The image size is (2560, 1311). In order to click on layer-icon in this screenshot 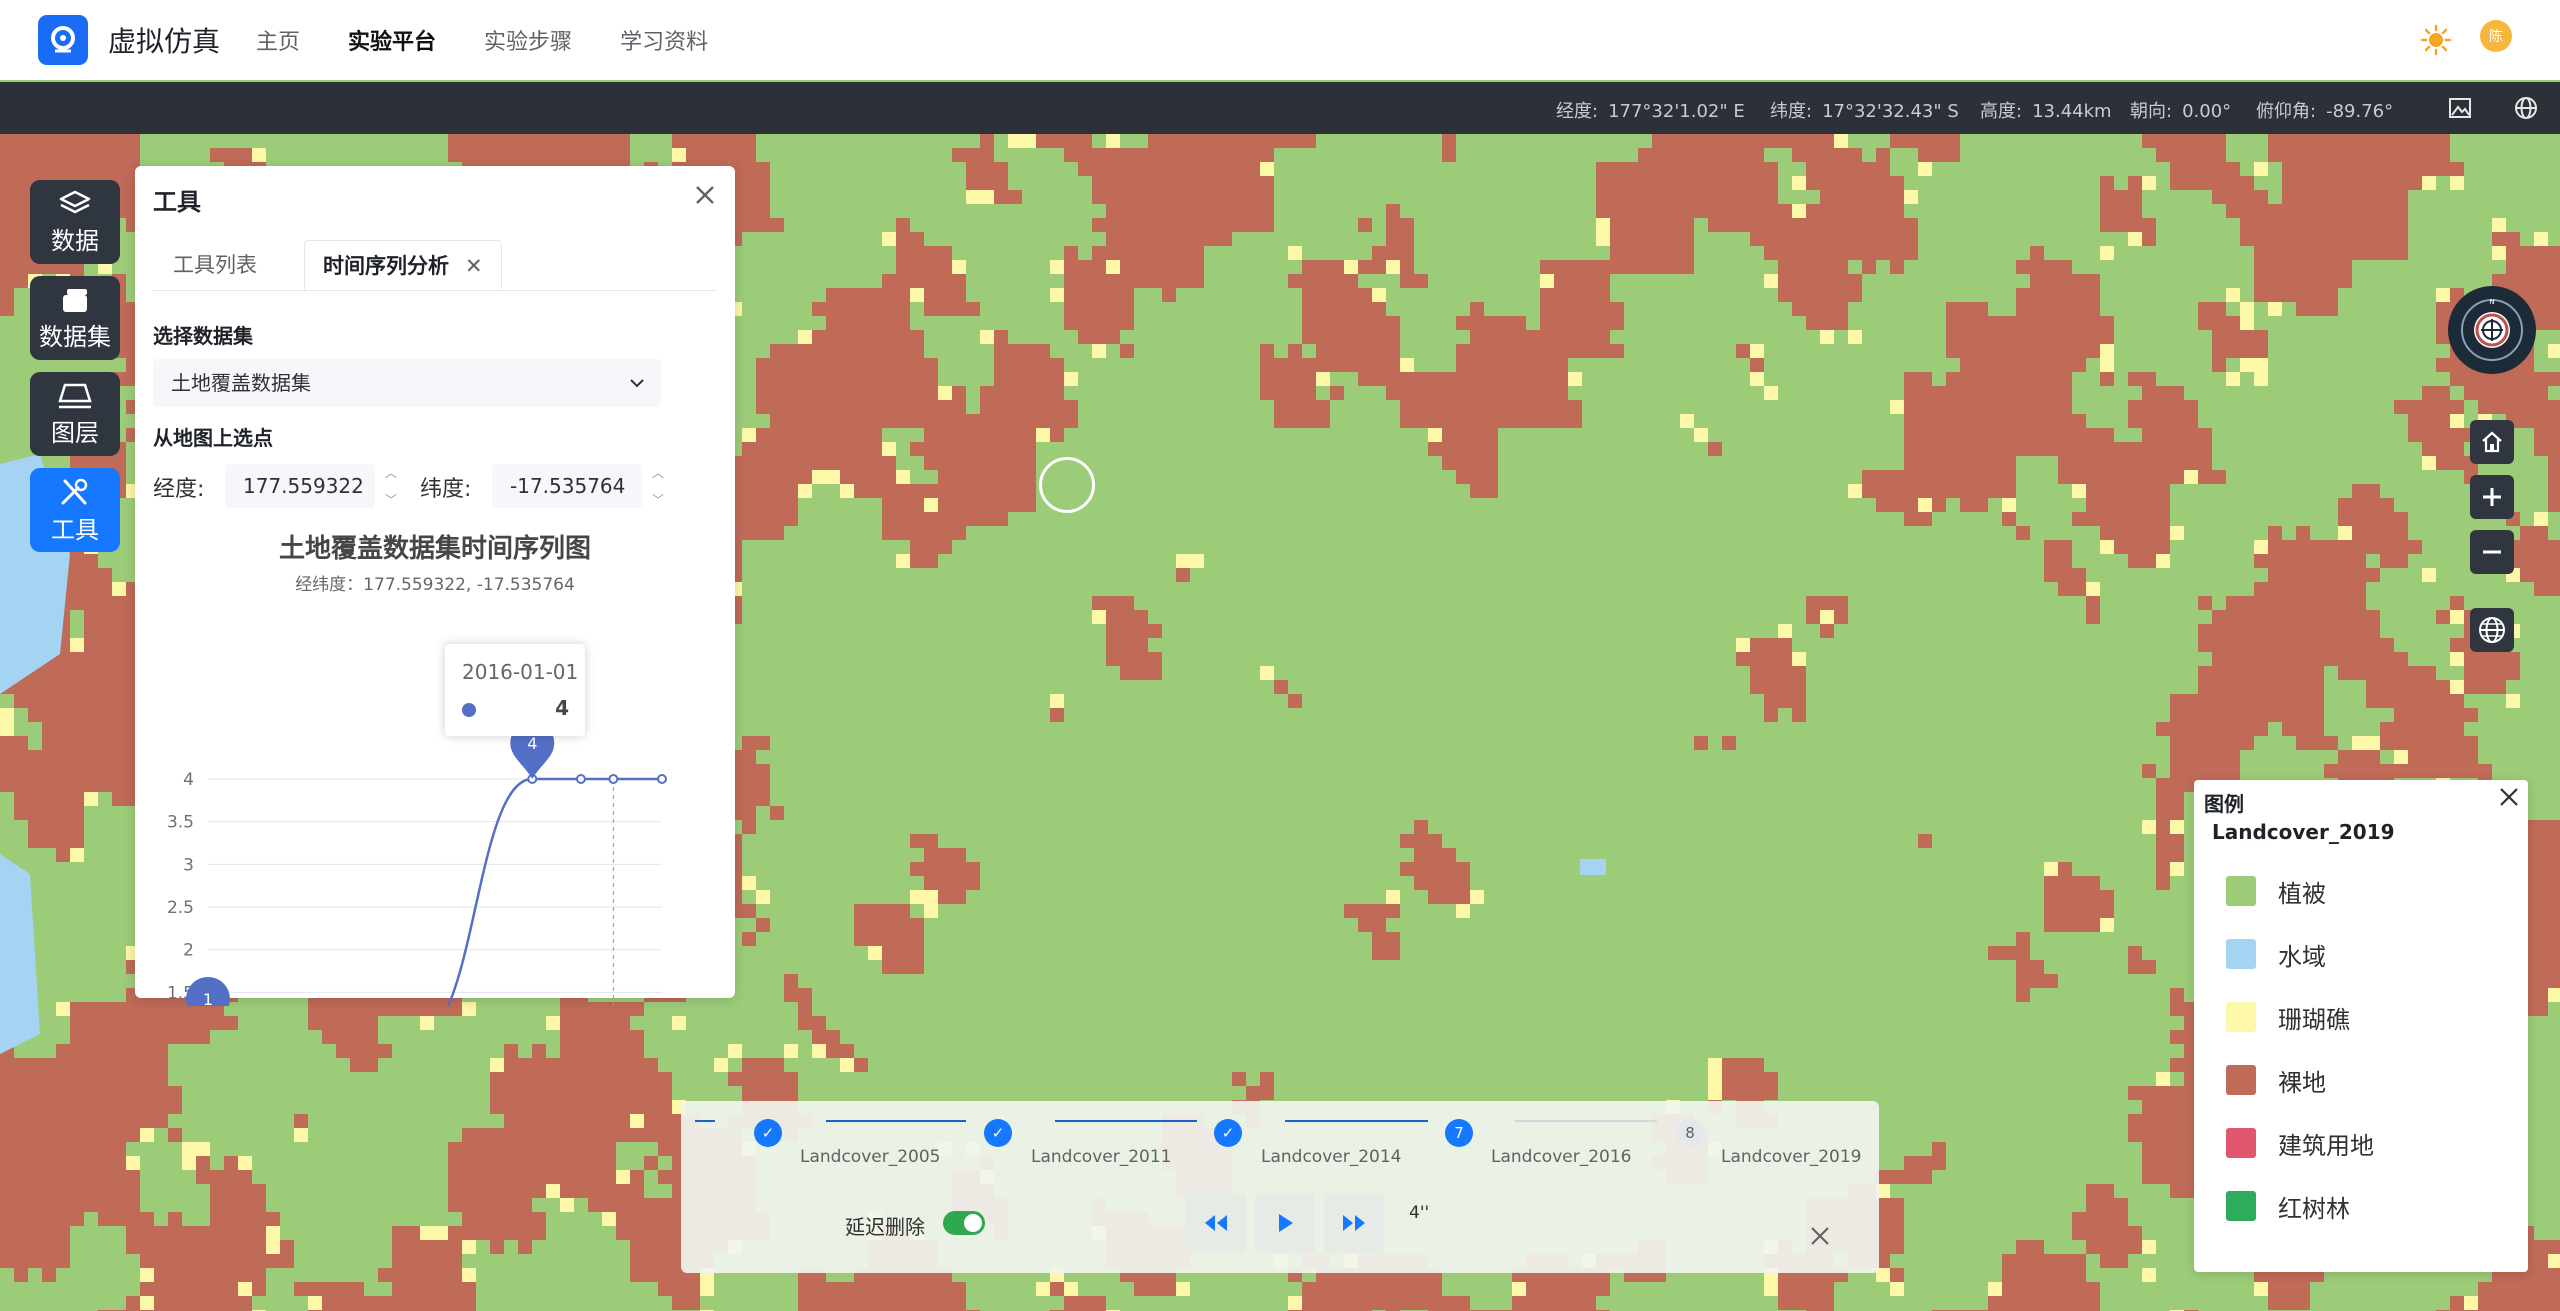, I will do `click(75, 395)`.